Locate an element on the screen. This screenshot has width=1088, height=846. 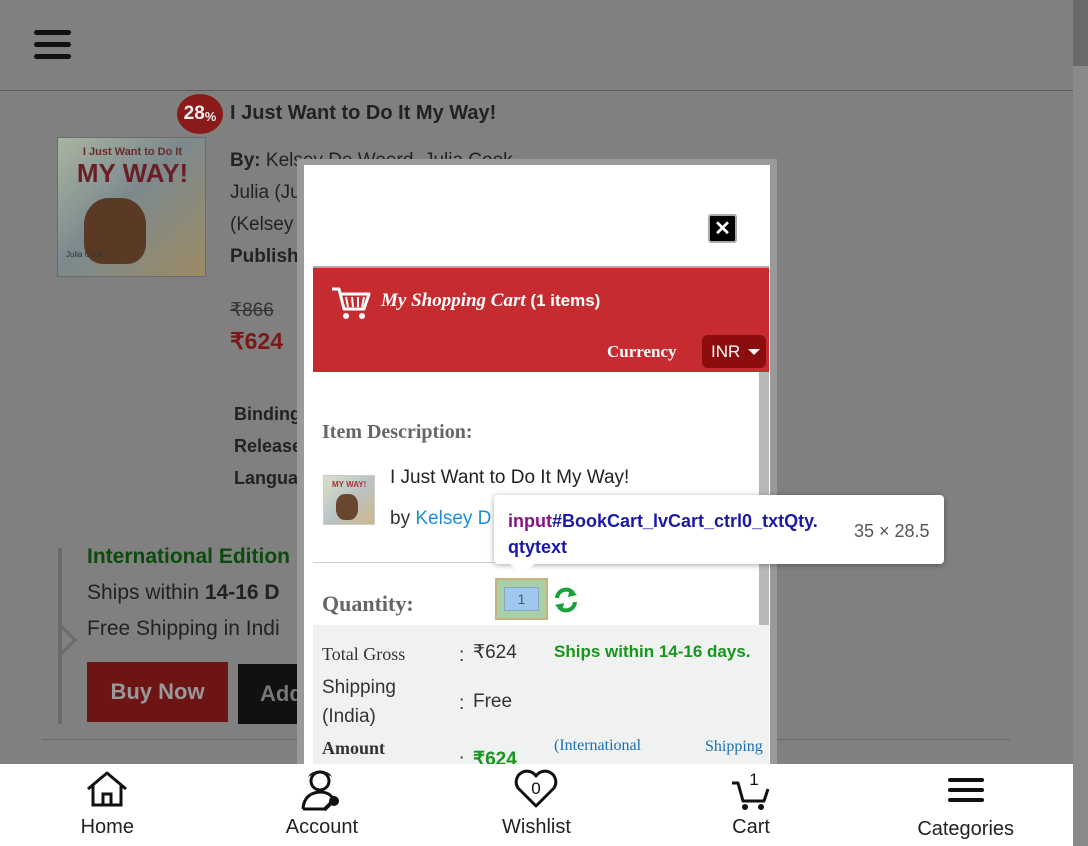
nav-account: Account is located at coordinates (322, 805).